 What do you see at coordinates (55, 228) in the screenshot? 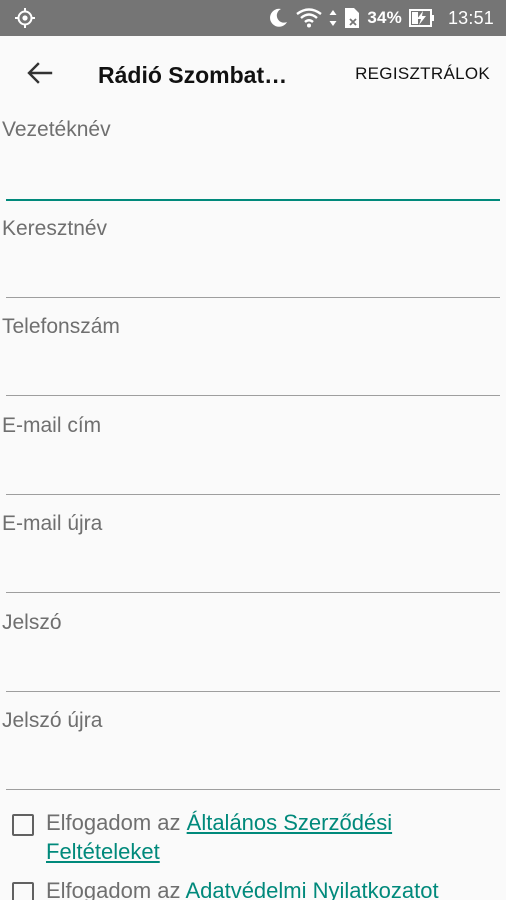
I see `field-label: Keresztnév` at bounding box center [55, 228].